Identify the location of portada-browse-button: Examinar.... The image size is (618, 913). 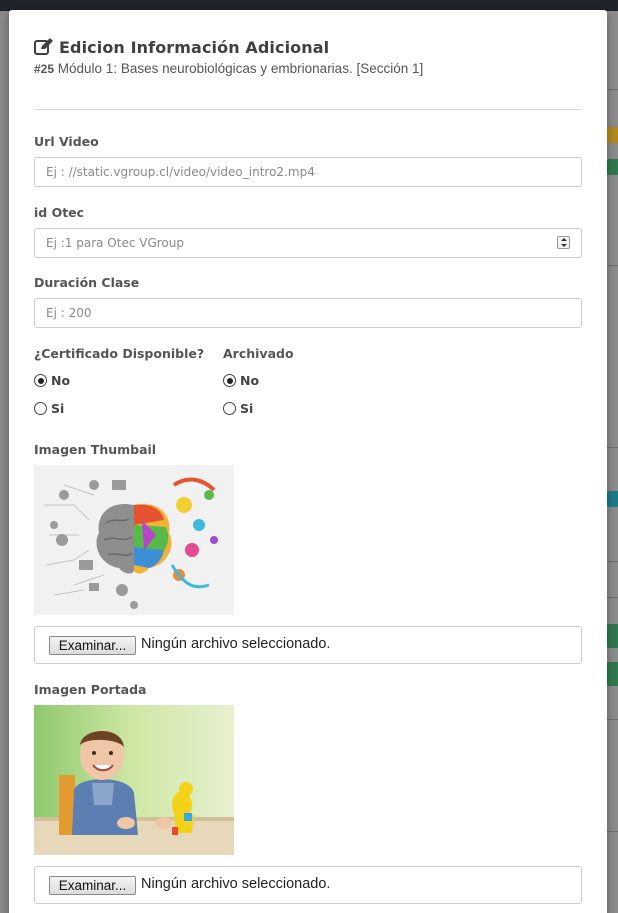
(92, 885).